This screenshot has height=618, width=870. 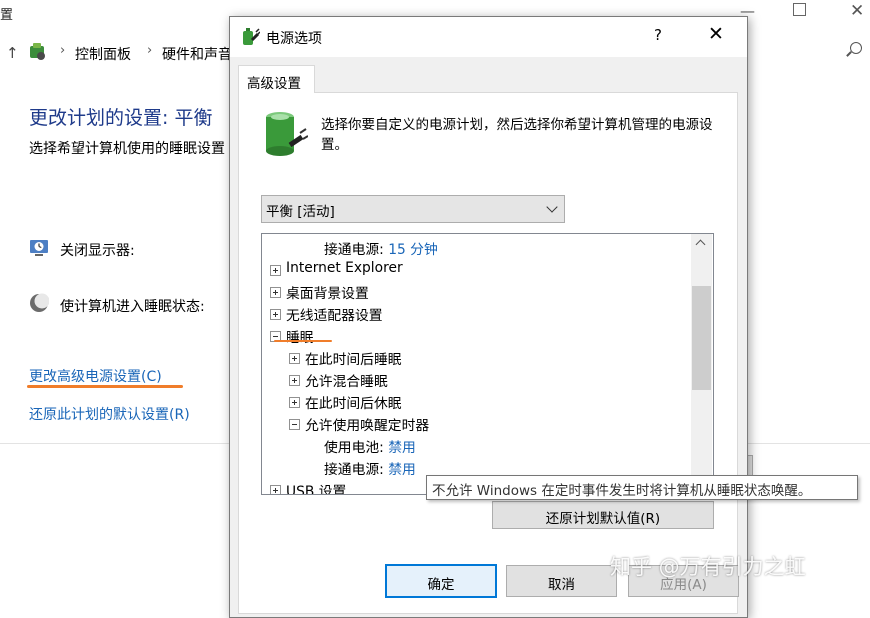 I want to click on tree-row: 在此时间后睡眠, so click(x=353, y=358).